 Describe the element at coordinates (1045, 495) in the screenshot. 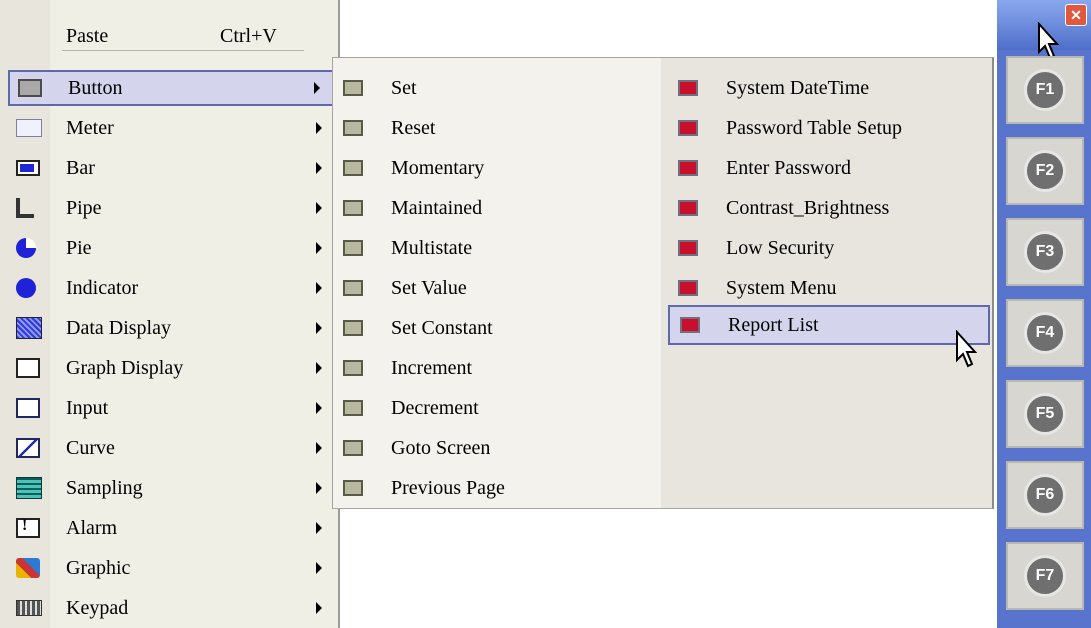

I see `f6-key-button: F6` at that location.